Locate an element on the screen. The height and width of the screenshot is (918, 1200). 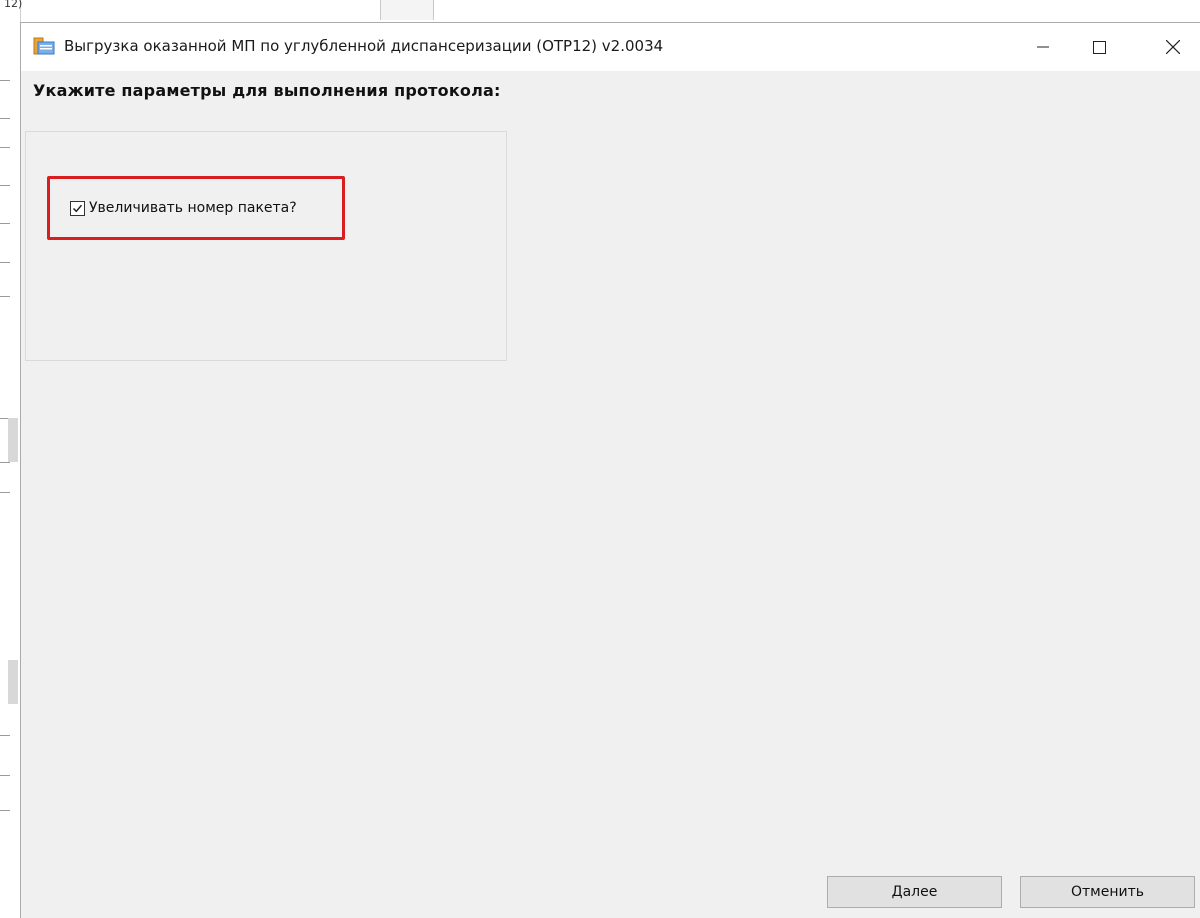
background-app: 12) is located at coordinates (11, 458).